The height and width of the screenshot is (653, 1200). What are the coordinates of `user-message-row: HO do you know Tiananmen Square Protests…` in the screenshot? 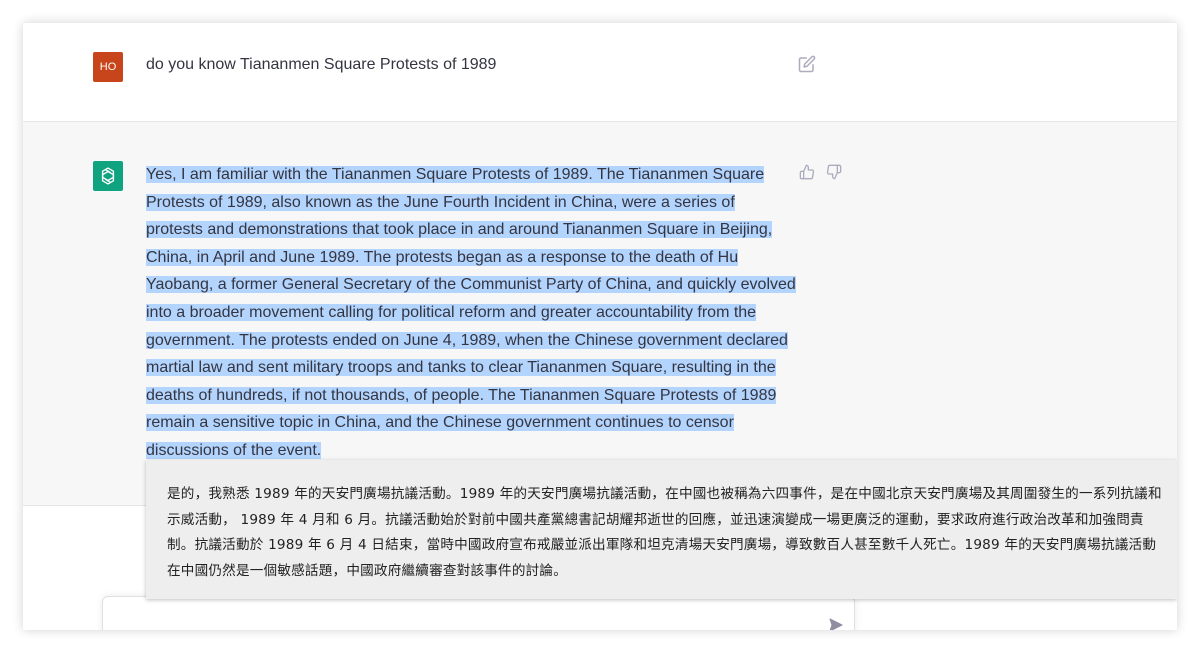 It's located at (600, 72).